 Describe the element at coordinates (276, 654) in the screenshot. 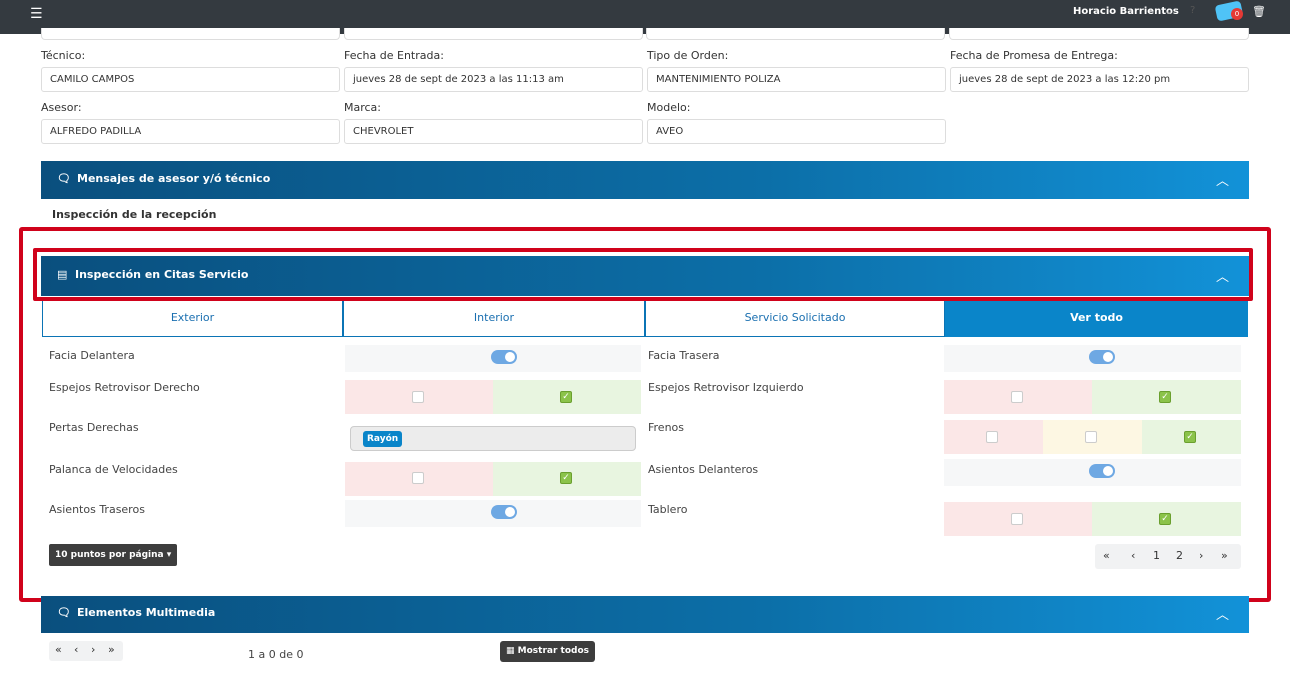

I see `results-count: 1 a 0 de 0` at that location.